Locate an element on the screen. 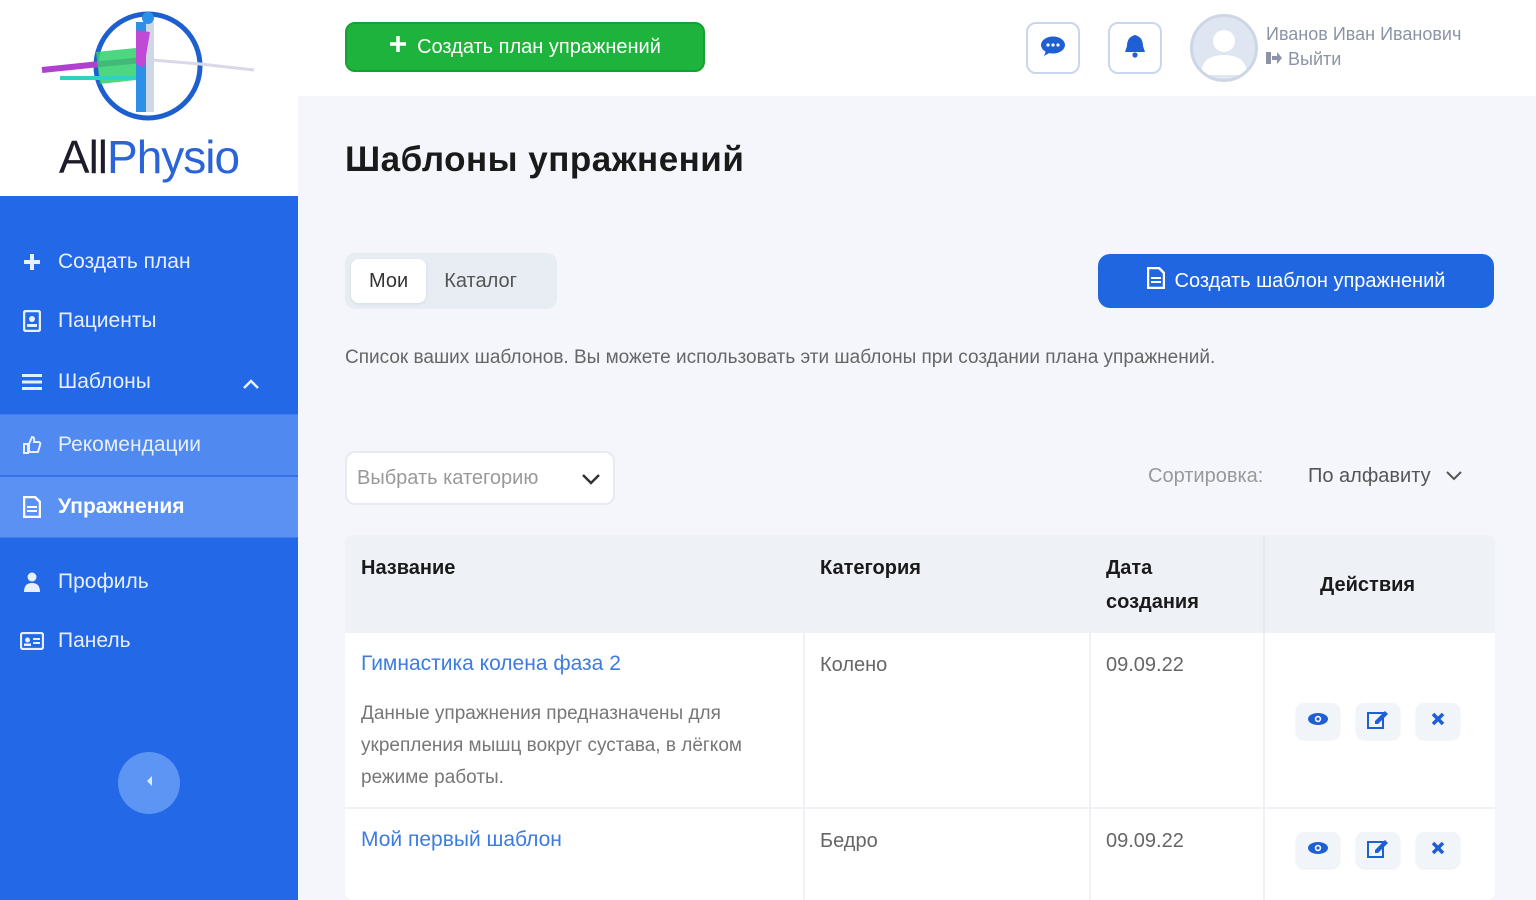  sign-out-icon is located at coordinates (1274, 59).